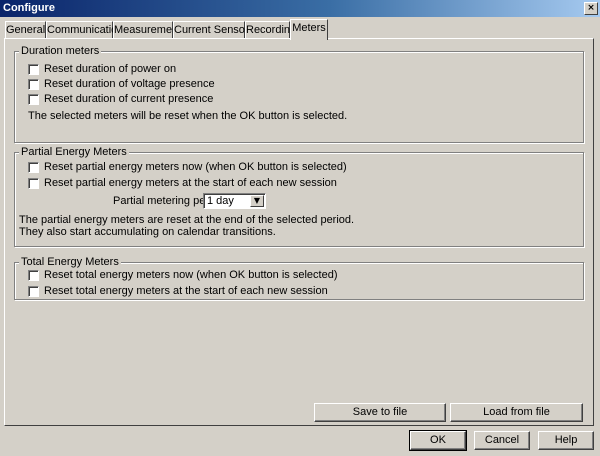 The width and height of the screenshot is (600, 456). What do you see at coordinates (25, 30) in the screenshot?
I see `tab-general: General` at bounding box center [25, 30].